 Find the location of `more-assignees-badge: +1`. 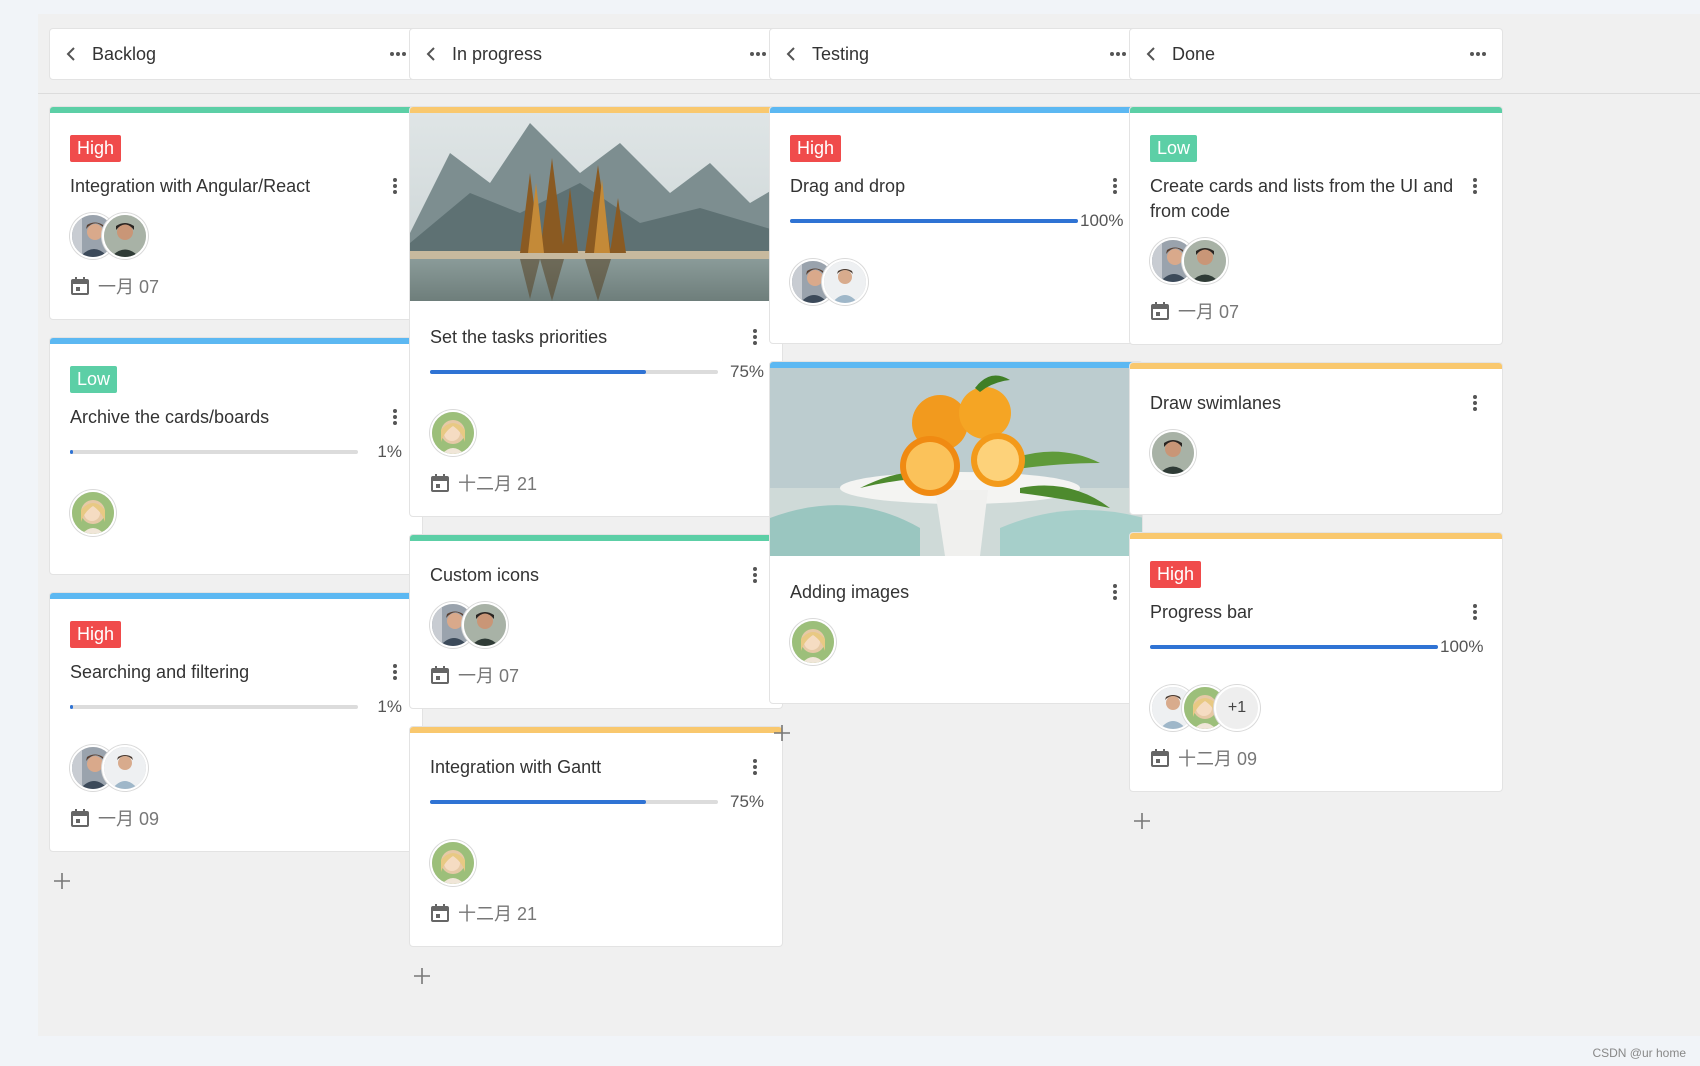

more-assignees-badge: +1 is located at coordinates (1237, 708).